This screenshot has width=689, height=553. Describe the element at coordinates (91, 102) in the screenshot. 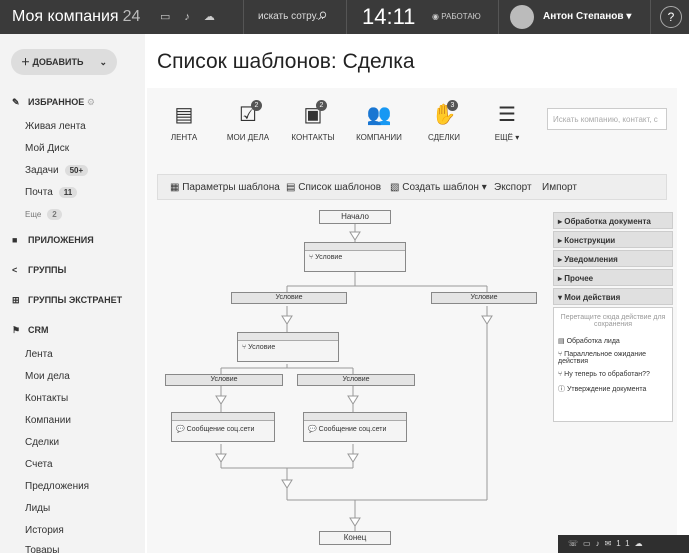

I see `gear-icon: ⚙` at that location.